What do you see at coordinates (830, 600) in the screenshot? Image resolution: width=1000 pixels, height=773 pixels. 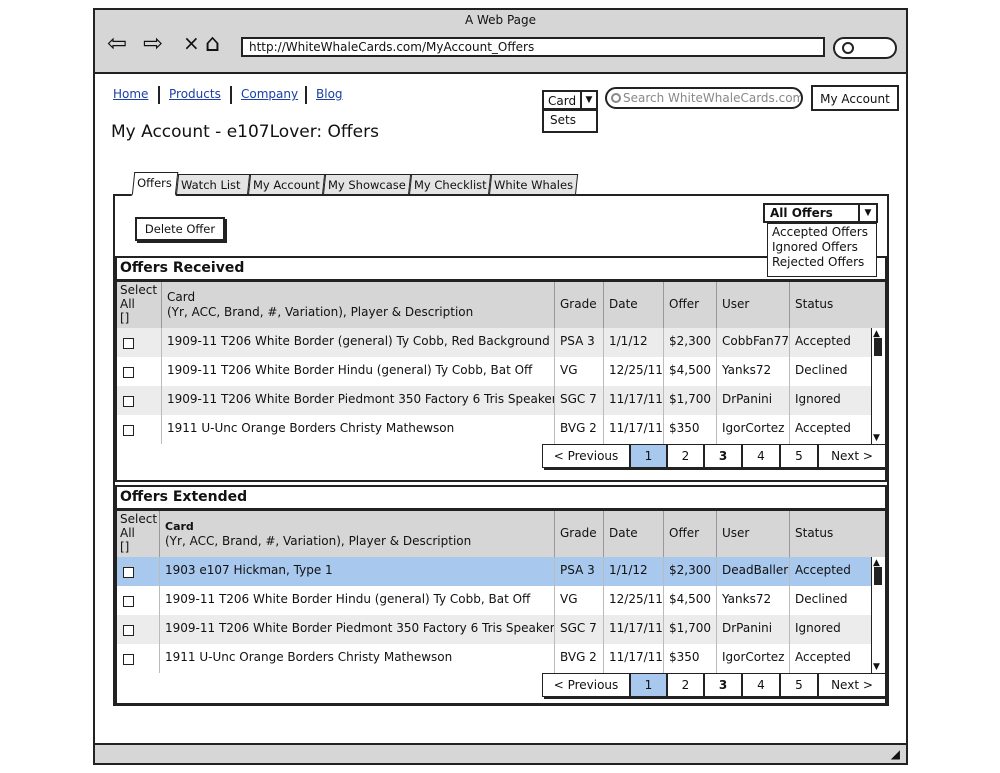 I see `status-cell: Declined` at bounding box center [830, 600].